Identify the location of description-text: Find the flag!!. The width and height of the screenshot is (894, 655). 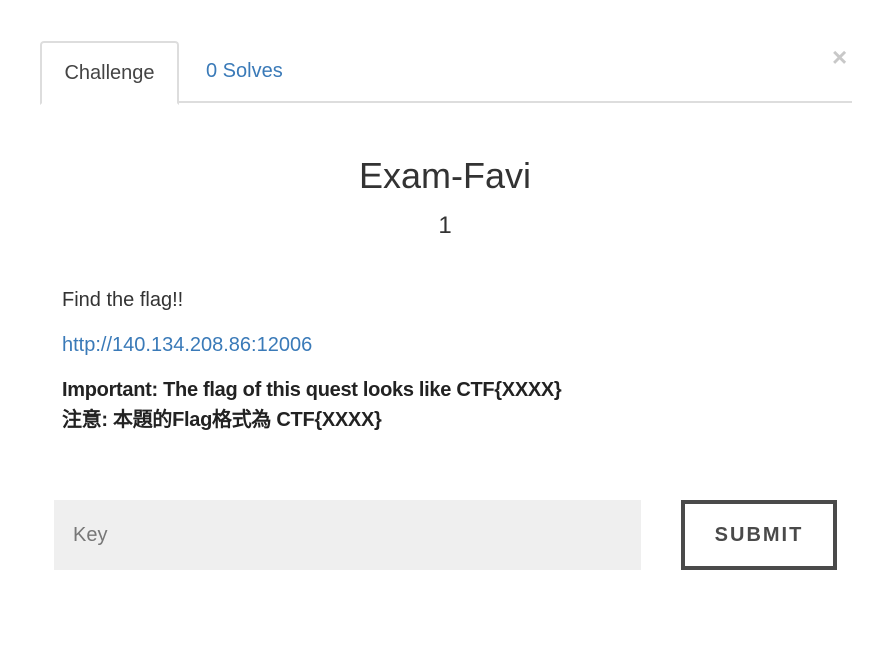
(123, 300).